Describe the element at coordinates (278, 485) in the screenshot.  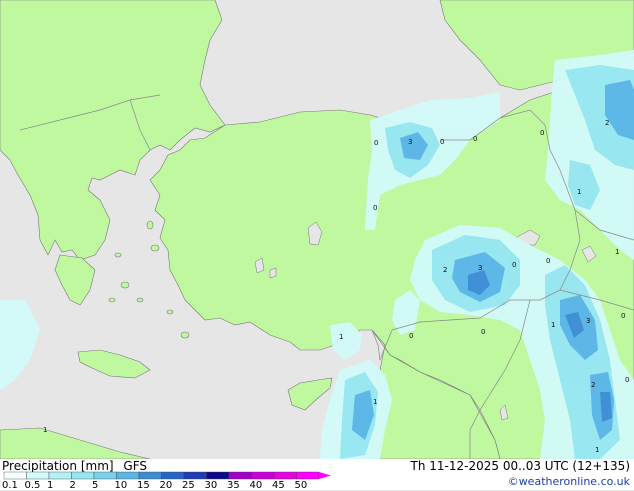
I see `scale-tick-label: 45` at that location.